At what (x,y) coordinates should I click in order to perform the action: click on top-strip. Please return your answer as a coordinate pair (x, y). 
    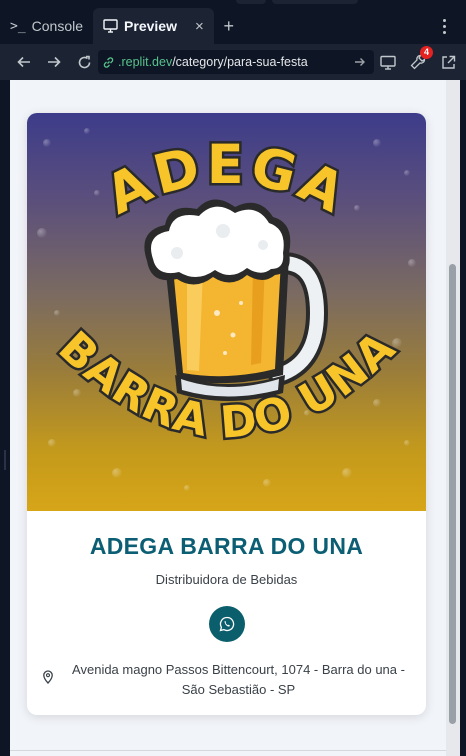
    Looking at the image, I should click on (233, 4).